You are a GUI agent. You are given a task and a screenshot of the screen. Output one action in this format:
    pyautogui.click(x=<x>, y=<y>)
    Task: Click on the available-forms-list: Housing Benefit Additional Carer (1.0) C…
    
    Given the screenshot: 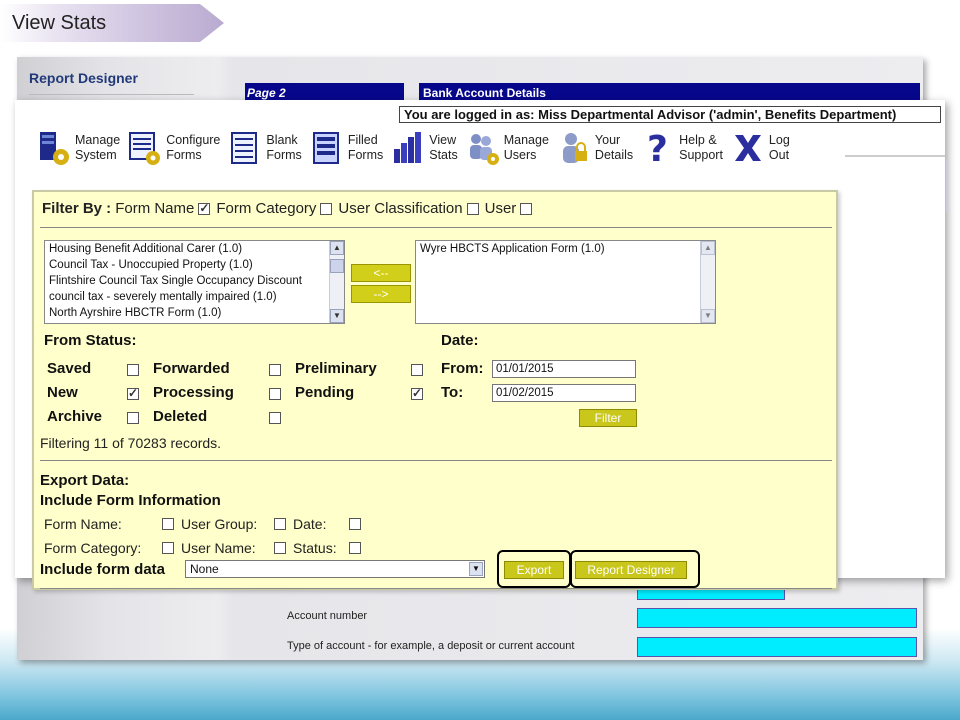 What is the action you would take?
    pyautogui.click(x=194, y=282)
    